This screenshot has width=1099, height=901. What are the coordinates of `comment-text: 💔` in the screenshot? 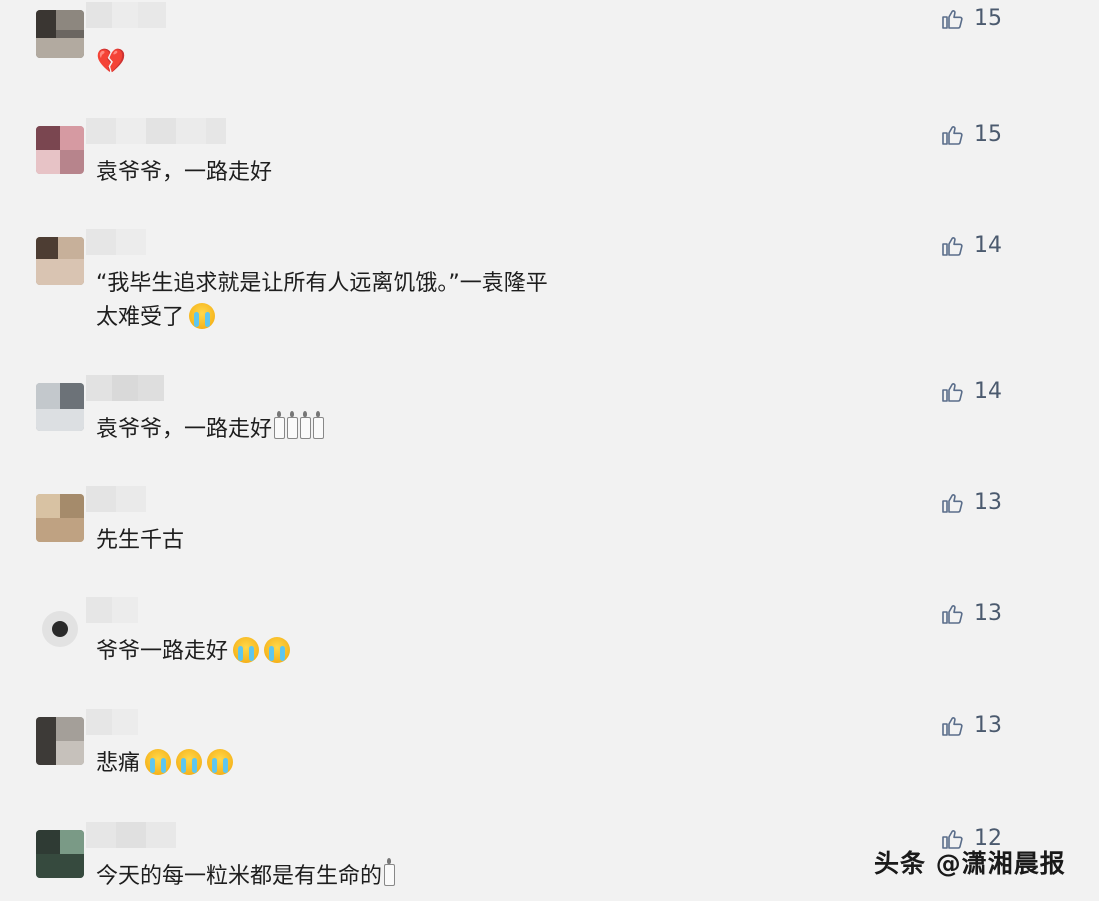 It's located at (111, 62).